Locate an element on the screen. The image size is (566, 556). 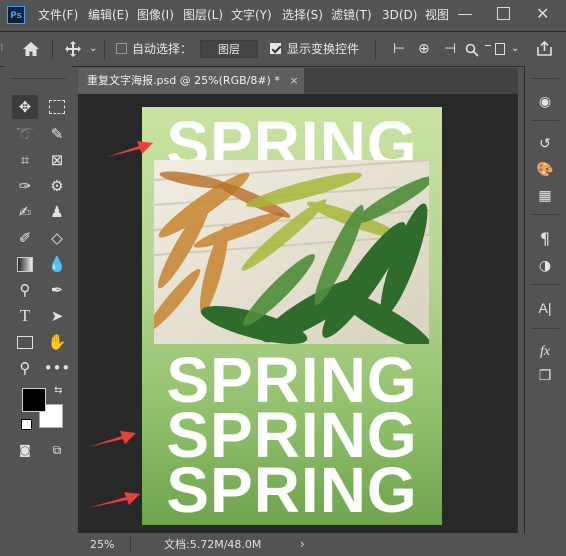
auto-select-checkbox is located at coordinates (121, 48).